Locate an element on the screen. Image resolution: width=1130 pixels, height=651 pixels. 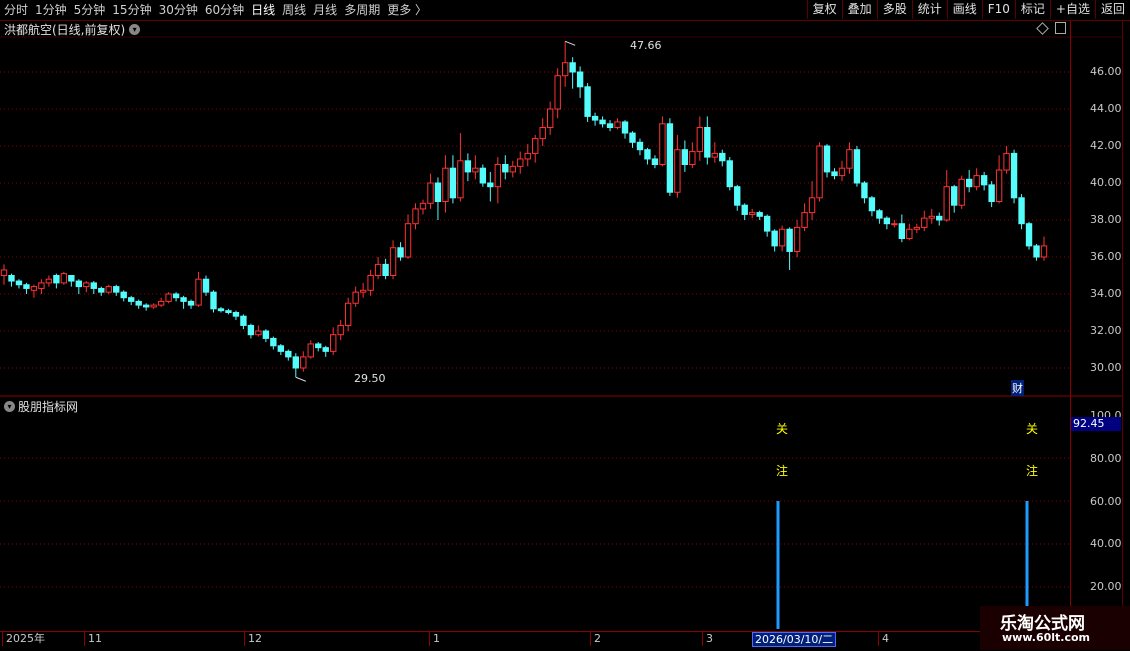
tab-1min: 1分钟 is located at coordinates (51, 10).